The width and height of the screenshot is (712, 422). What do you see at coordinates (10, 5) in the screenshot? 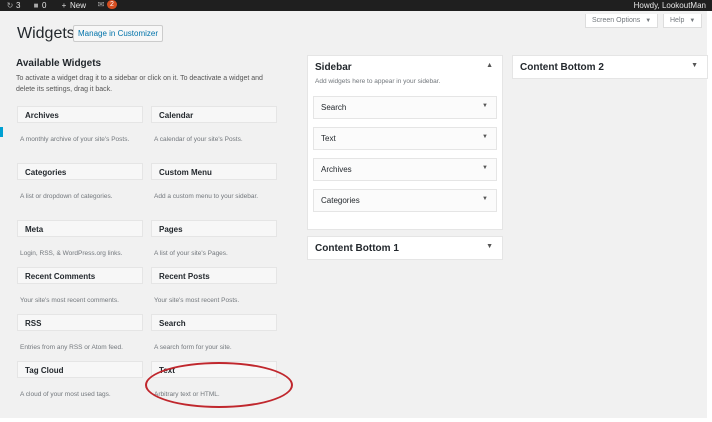
I see `updates-icon: ↻` at bounding box center [10, 5].